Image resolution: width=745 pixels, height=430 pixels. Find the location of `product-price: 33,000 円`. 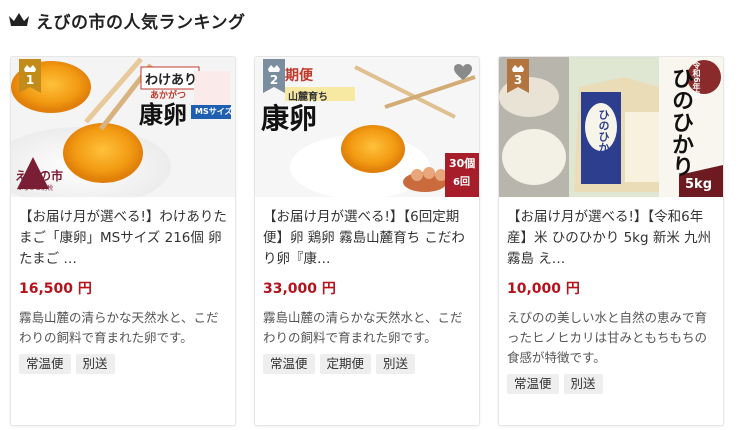

product-price: 33,000 円 is located at coordinates (299, 289).